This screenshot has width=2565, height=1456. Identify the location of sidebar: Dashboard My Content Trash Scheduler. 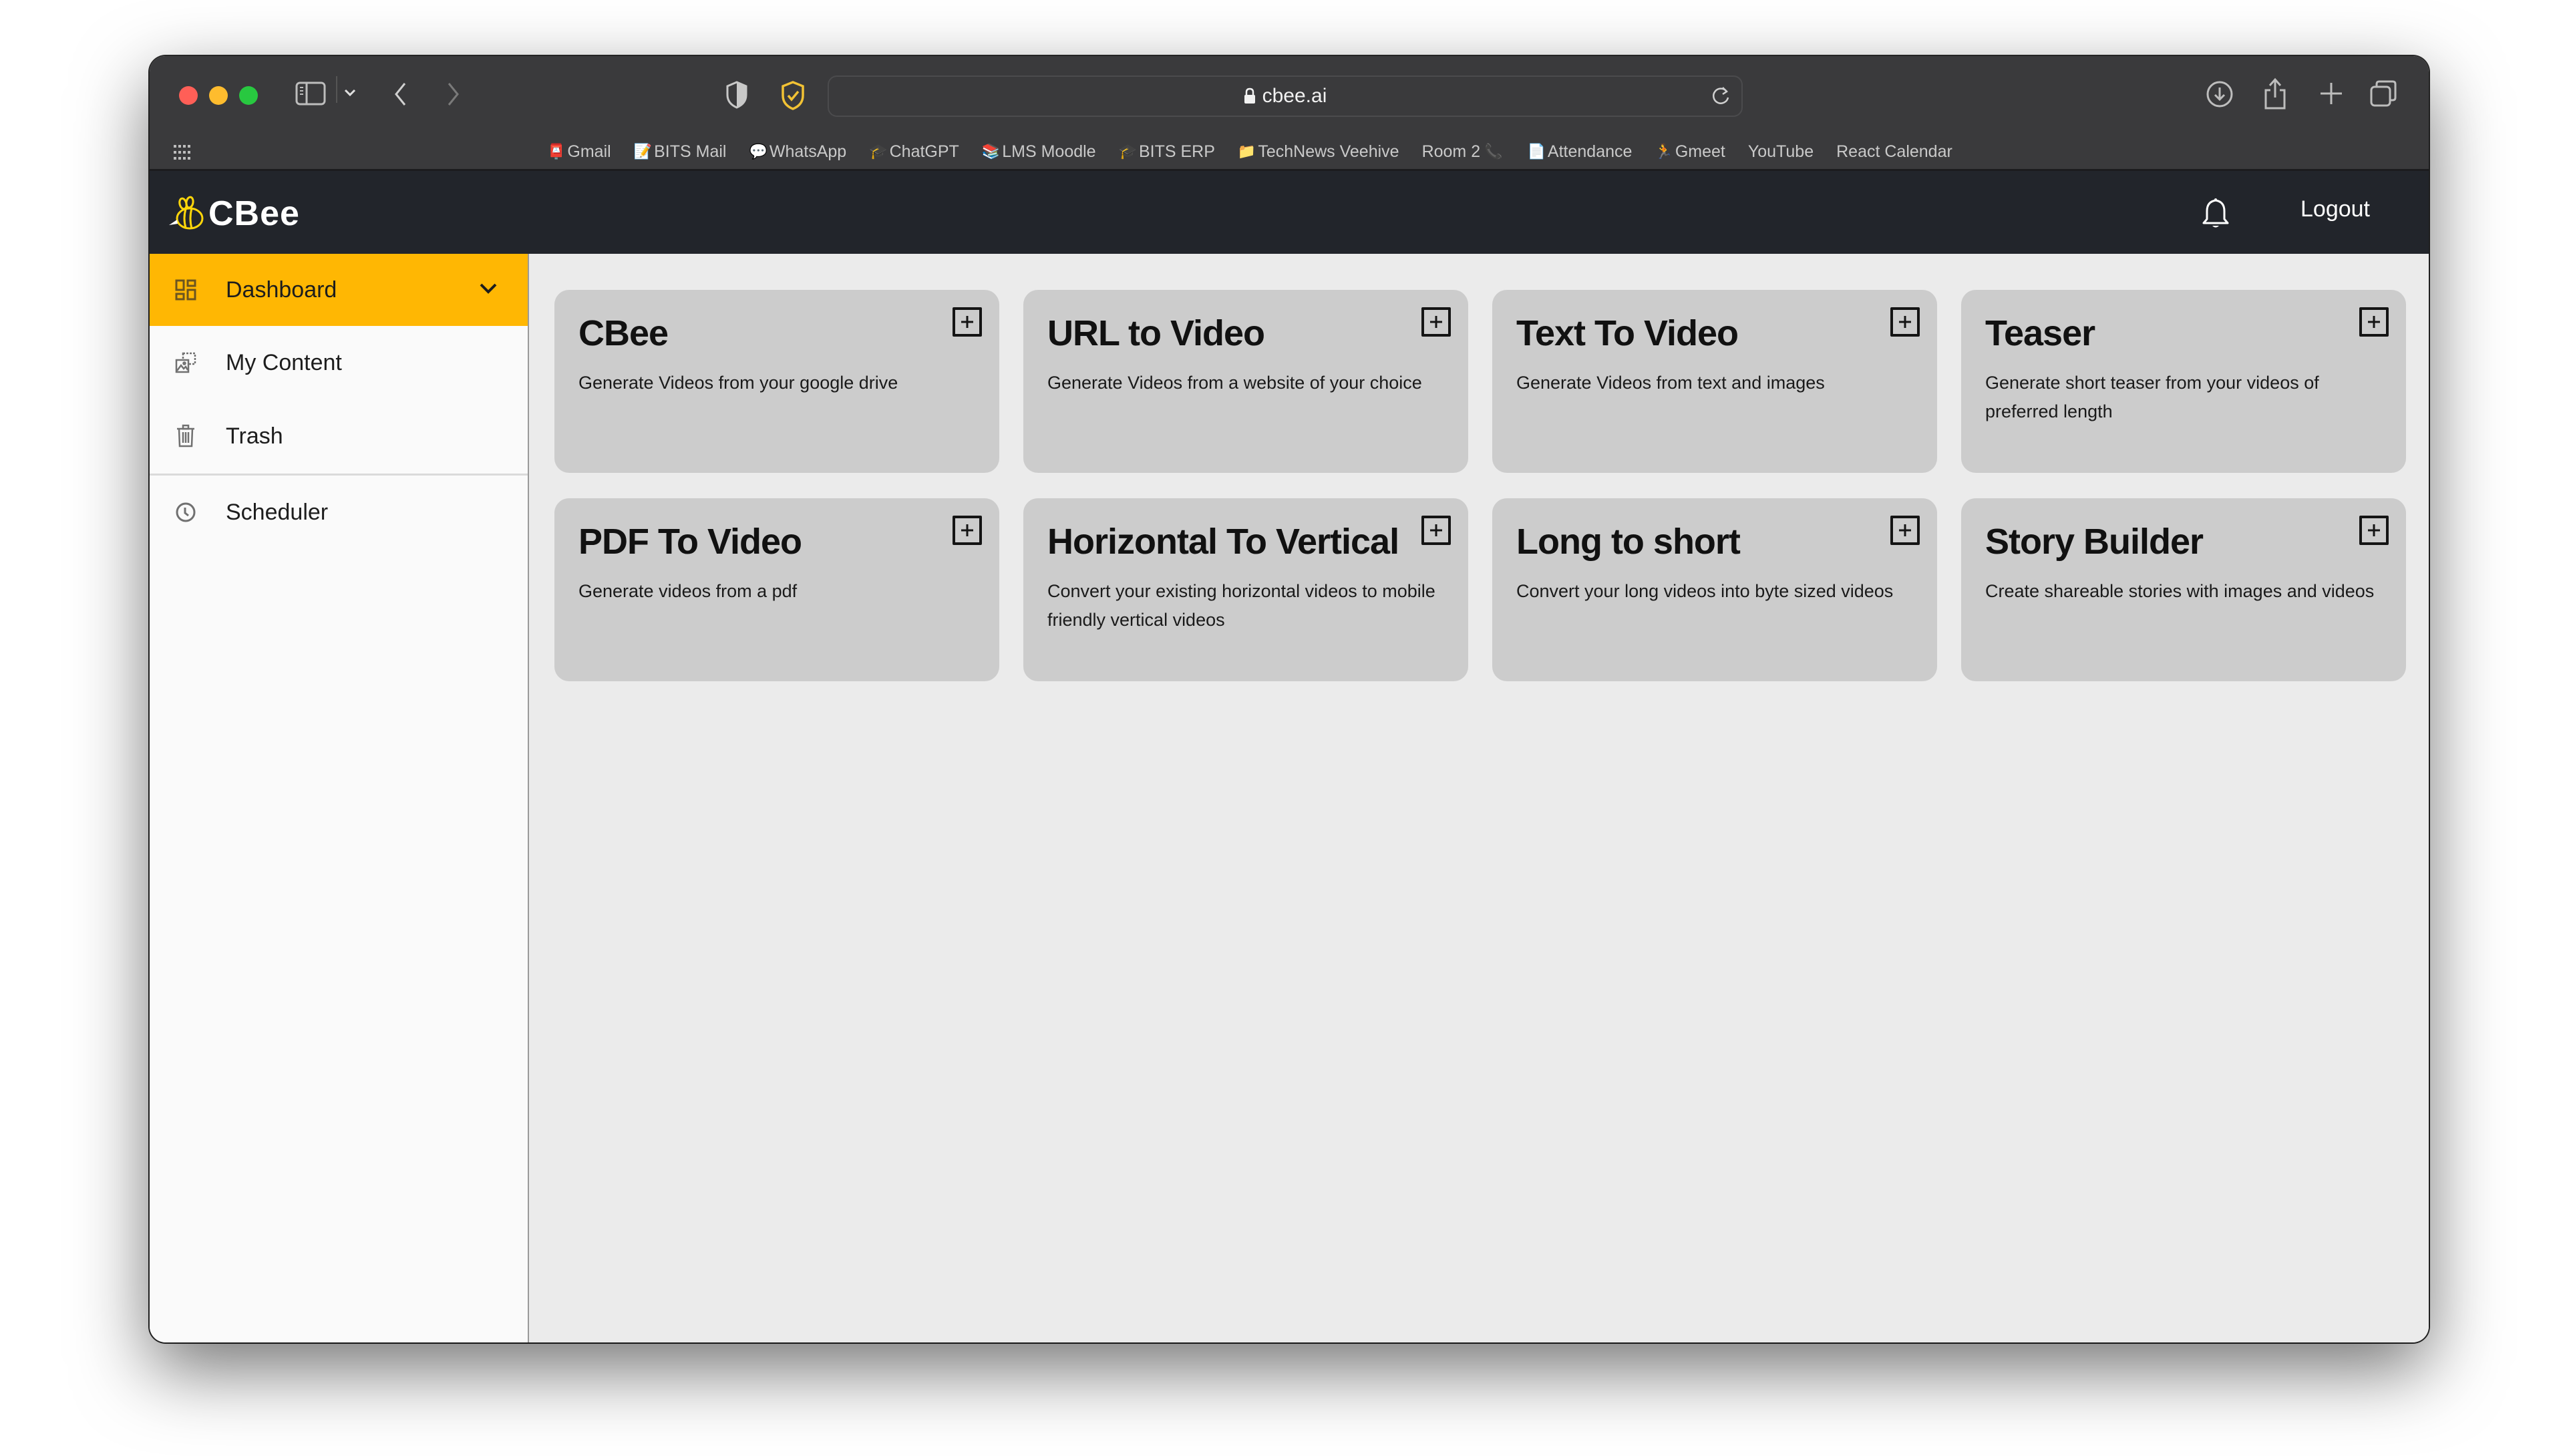
(339, 798).